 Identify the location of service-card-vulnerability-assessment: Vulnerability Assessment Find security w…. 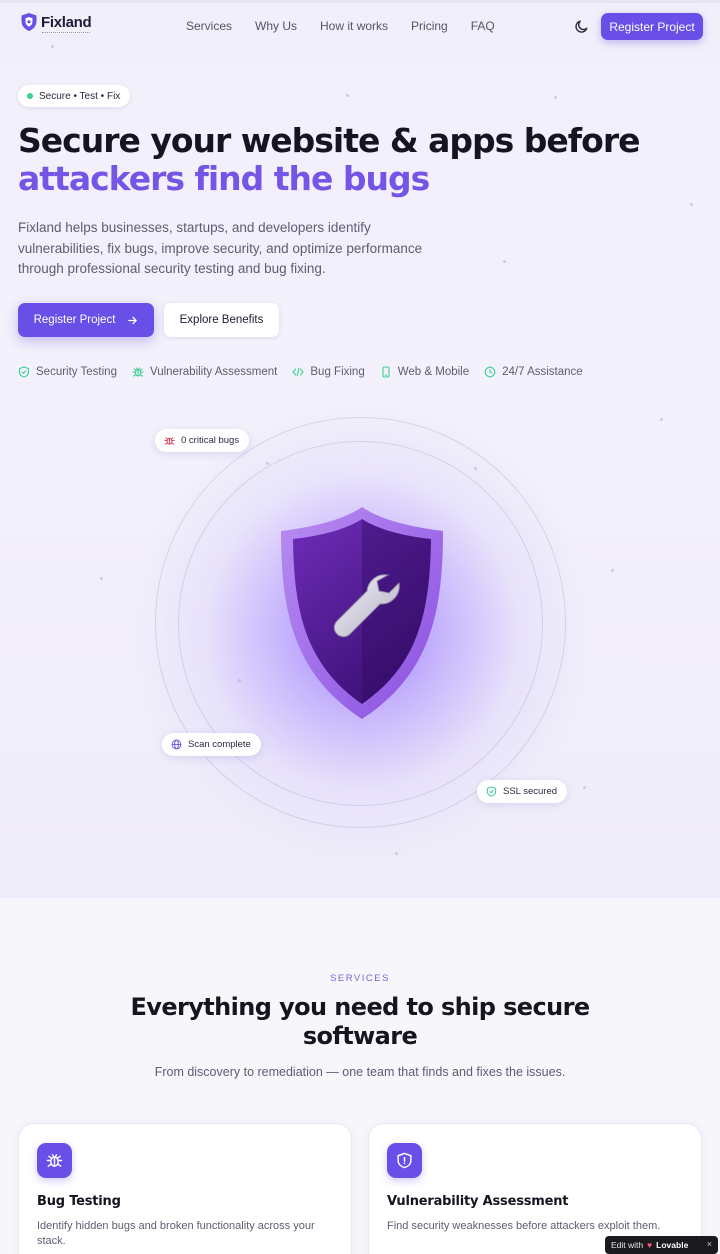
(535, 1188).